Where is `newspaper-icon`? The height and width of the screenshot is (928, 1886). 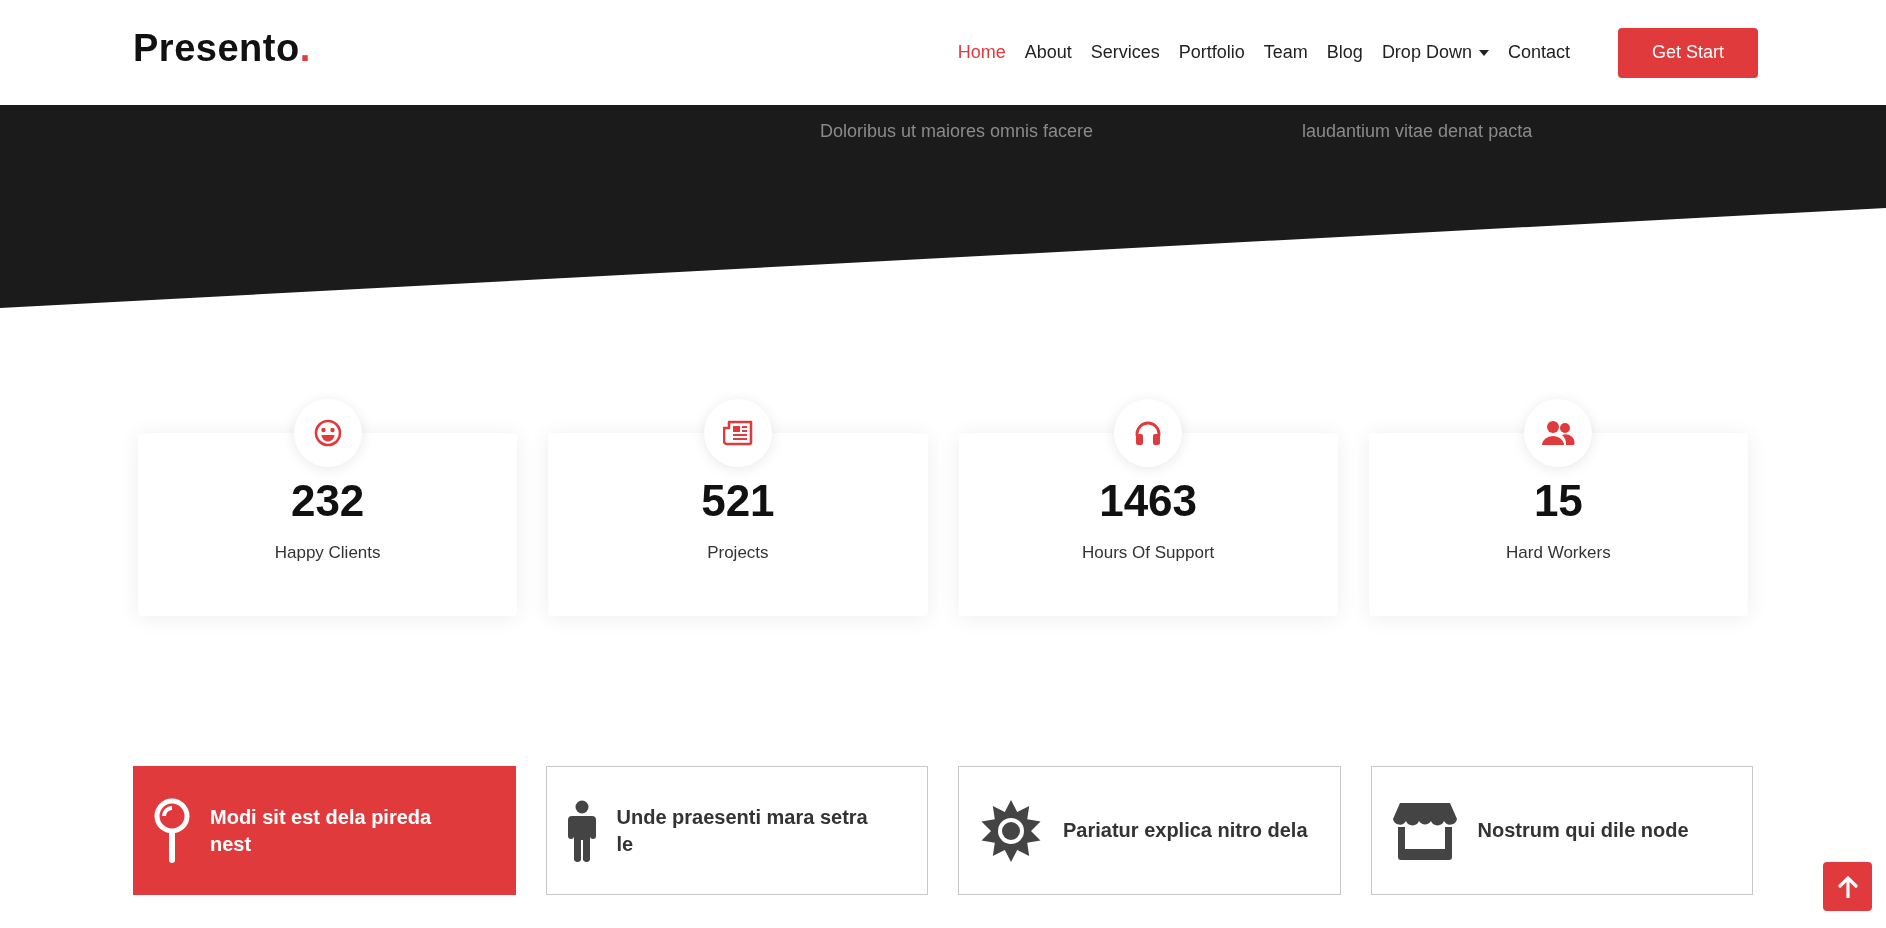
newspaper-icon is located at coordinates (737, 433).